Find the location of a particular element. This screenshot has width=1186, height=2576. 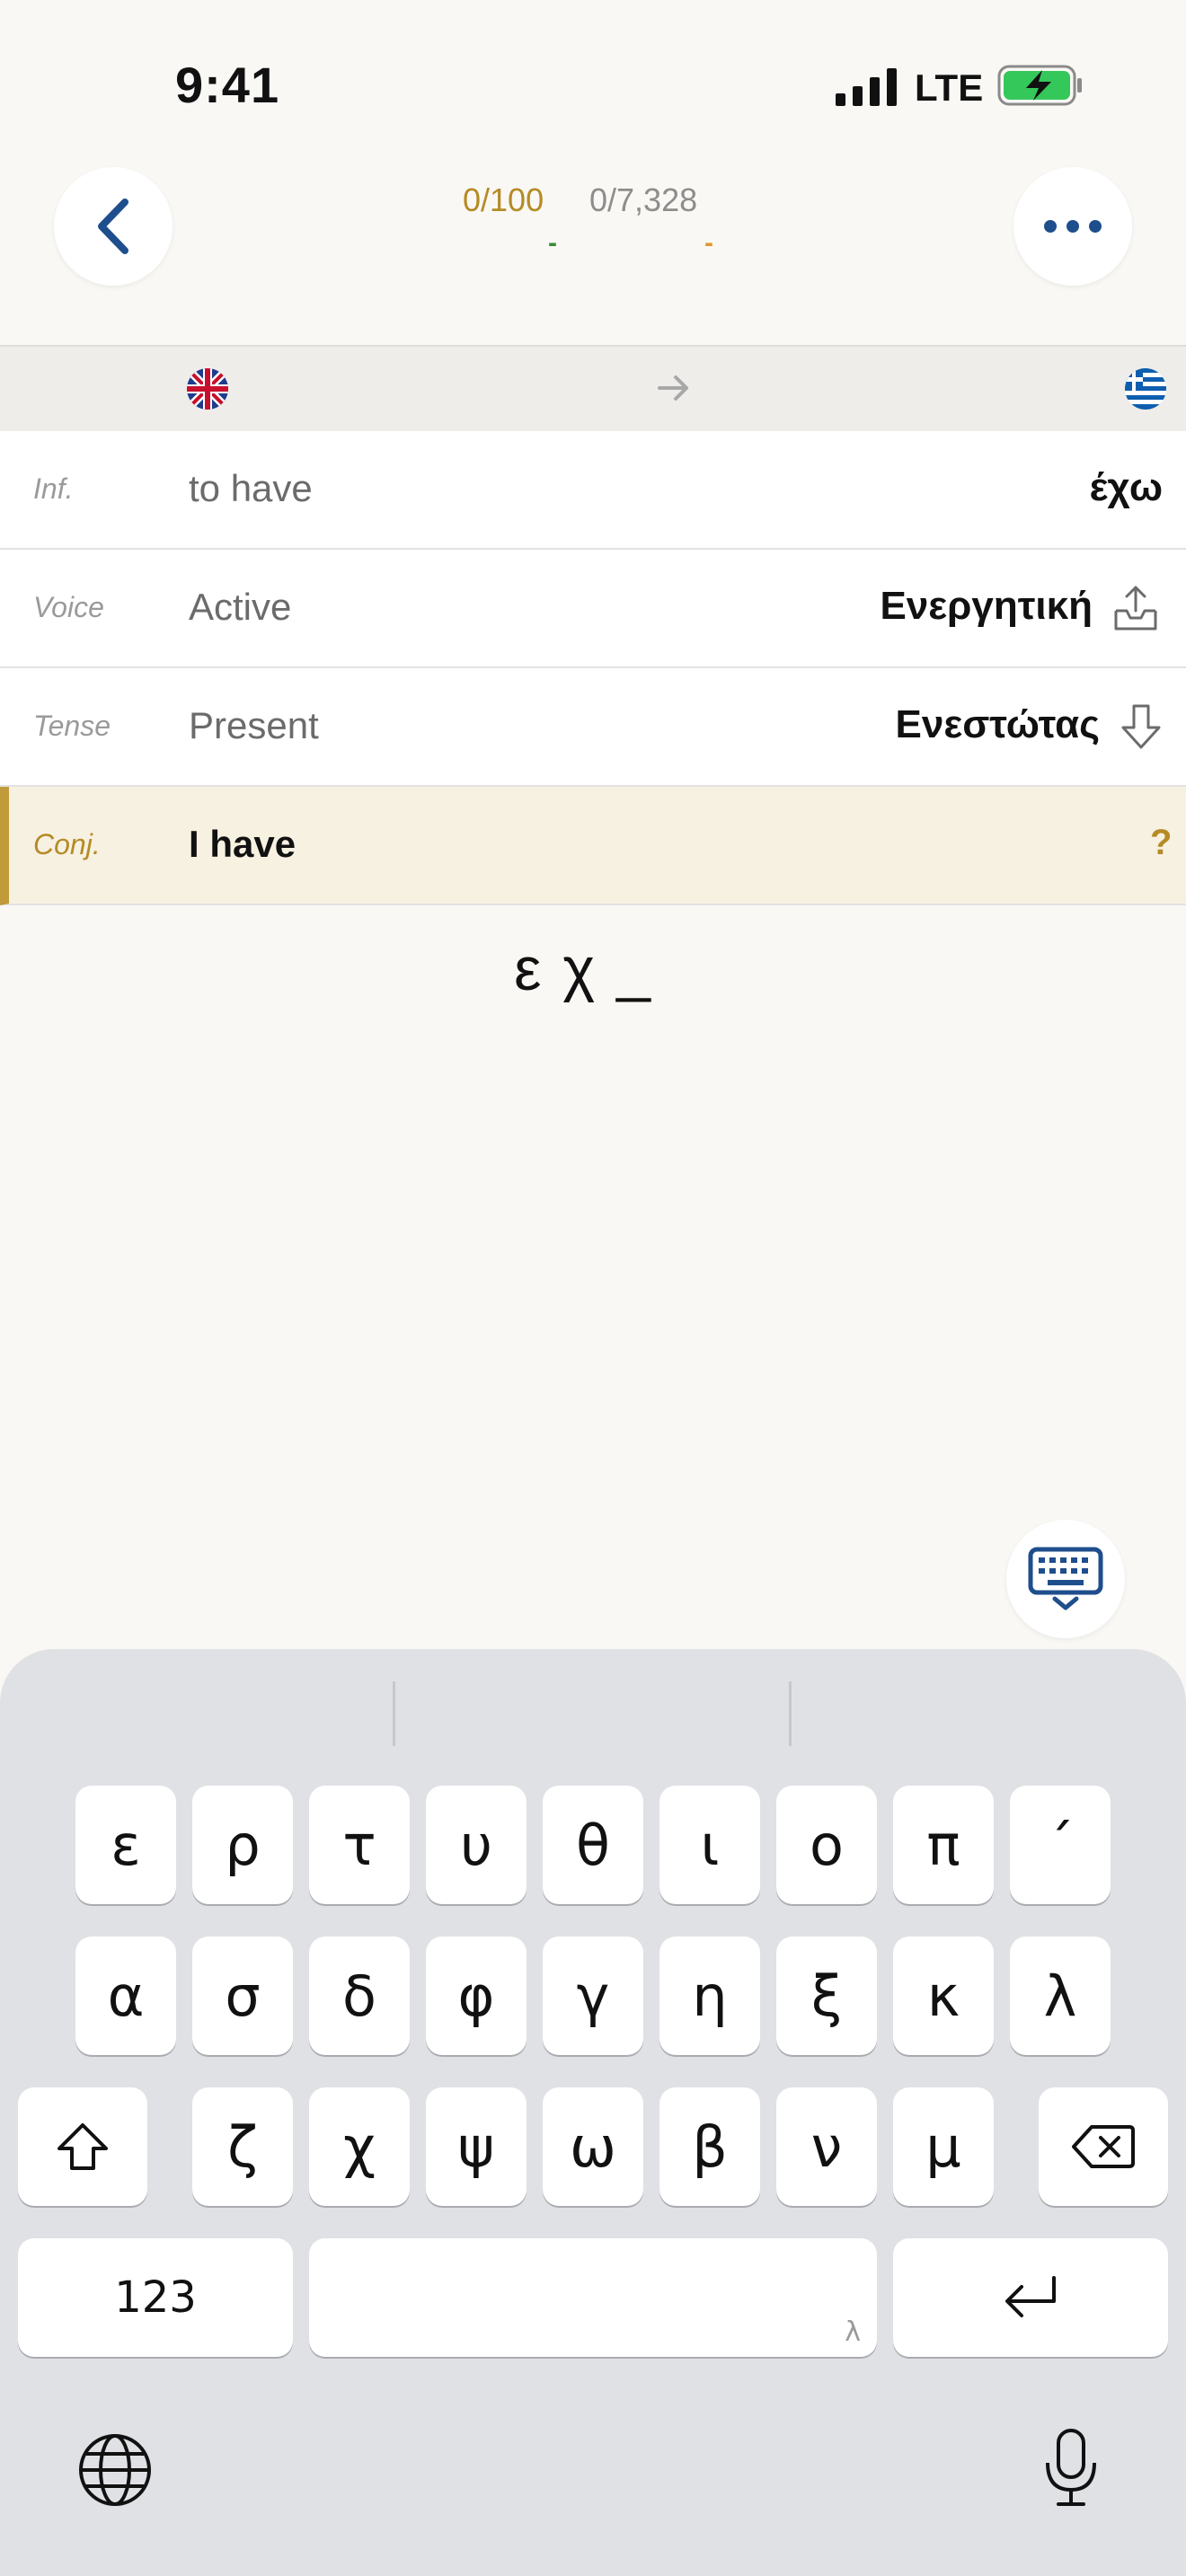

key: η is located at coordinates (709, 1996).